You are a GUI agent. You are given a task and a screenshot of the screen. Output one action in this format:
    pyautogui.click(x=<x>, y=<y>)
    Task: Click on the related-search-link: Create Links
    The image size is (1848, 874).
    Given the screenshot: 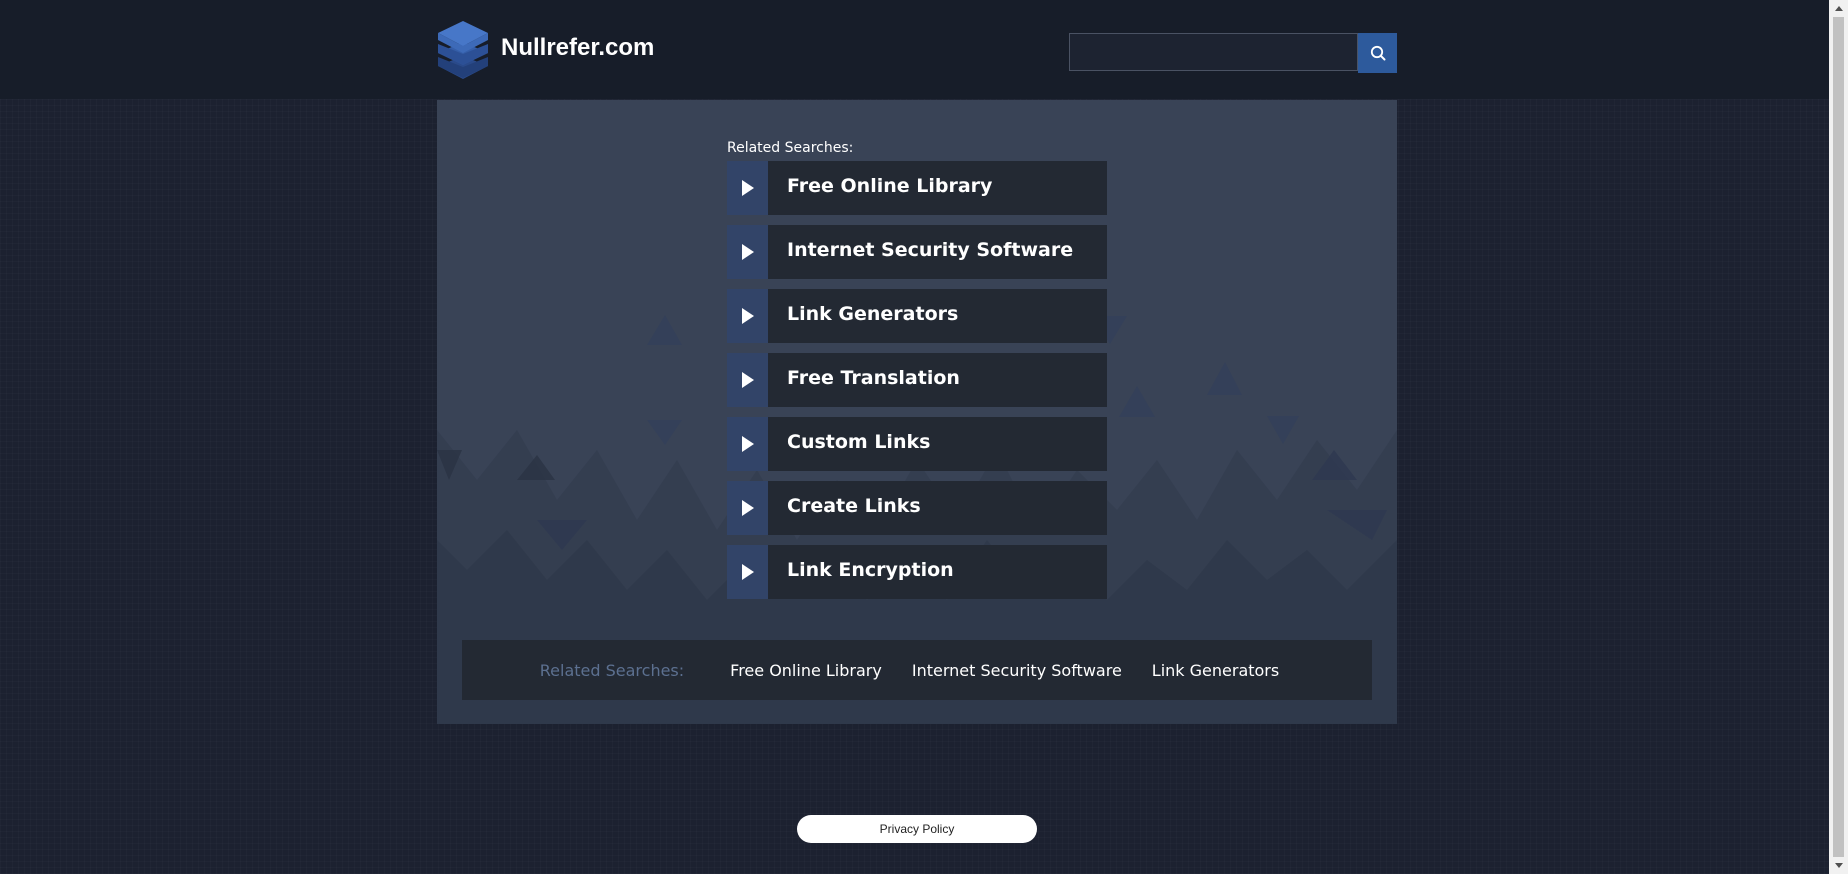 What is the action you would take?
    pyautogui.click(x=937, y=508)
    